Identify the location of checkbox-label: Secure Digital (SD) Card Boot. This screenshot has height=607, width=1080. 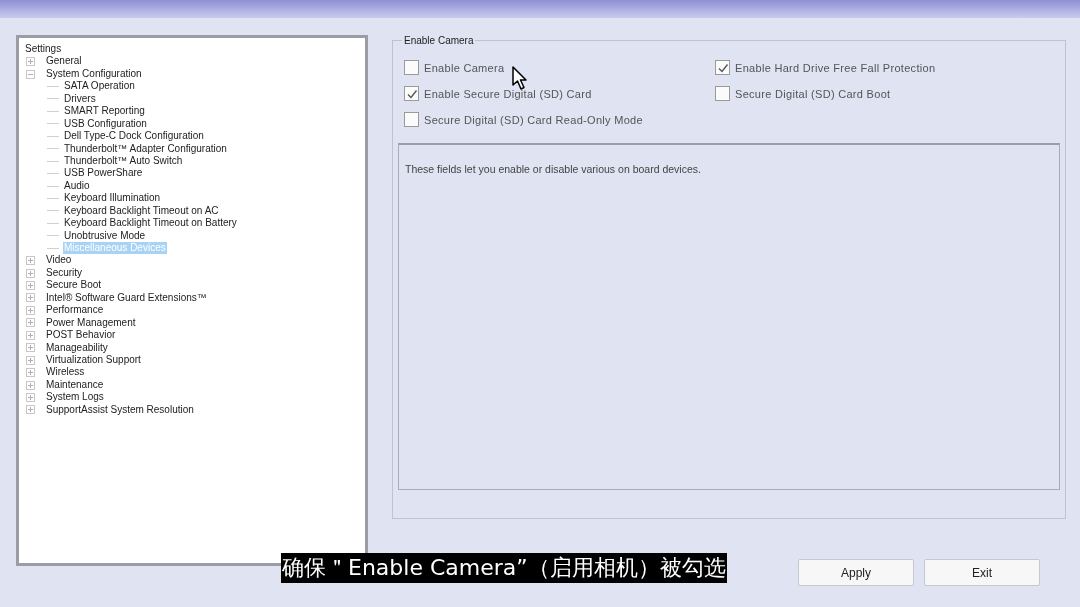
(813, 93).